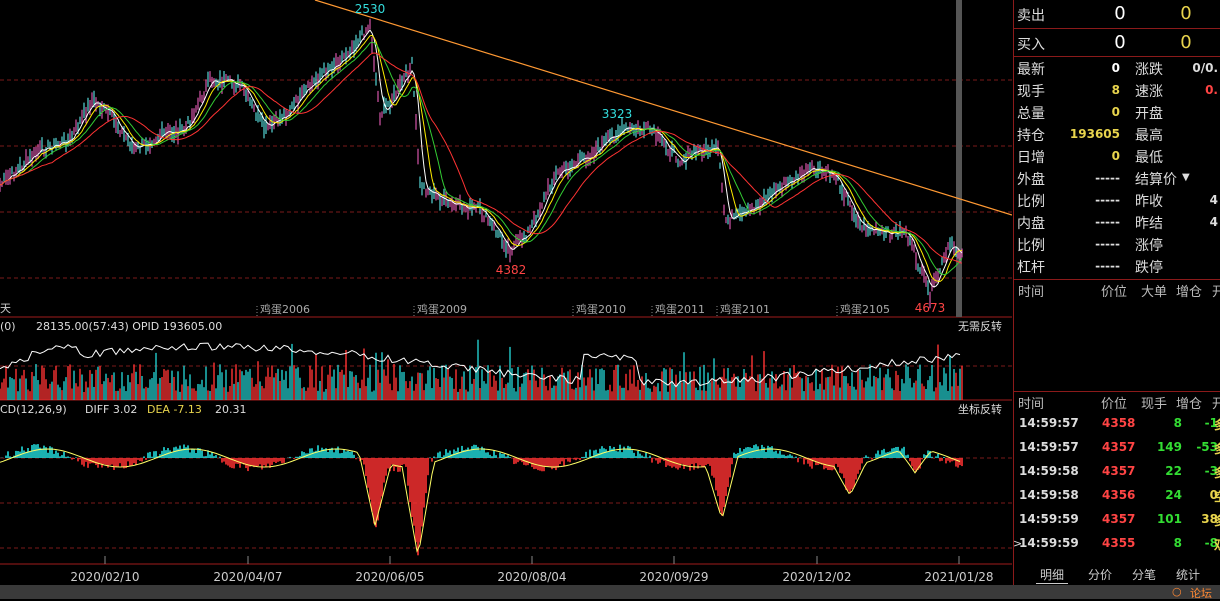 Image resolution: width=1220 pixels, height=601 pixels. What do you see at coordinates (370, 9) in the screenshot?
I see `annotation-high-1: 2530` at bounding box center [370, 9].